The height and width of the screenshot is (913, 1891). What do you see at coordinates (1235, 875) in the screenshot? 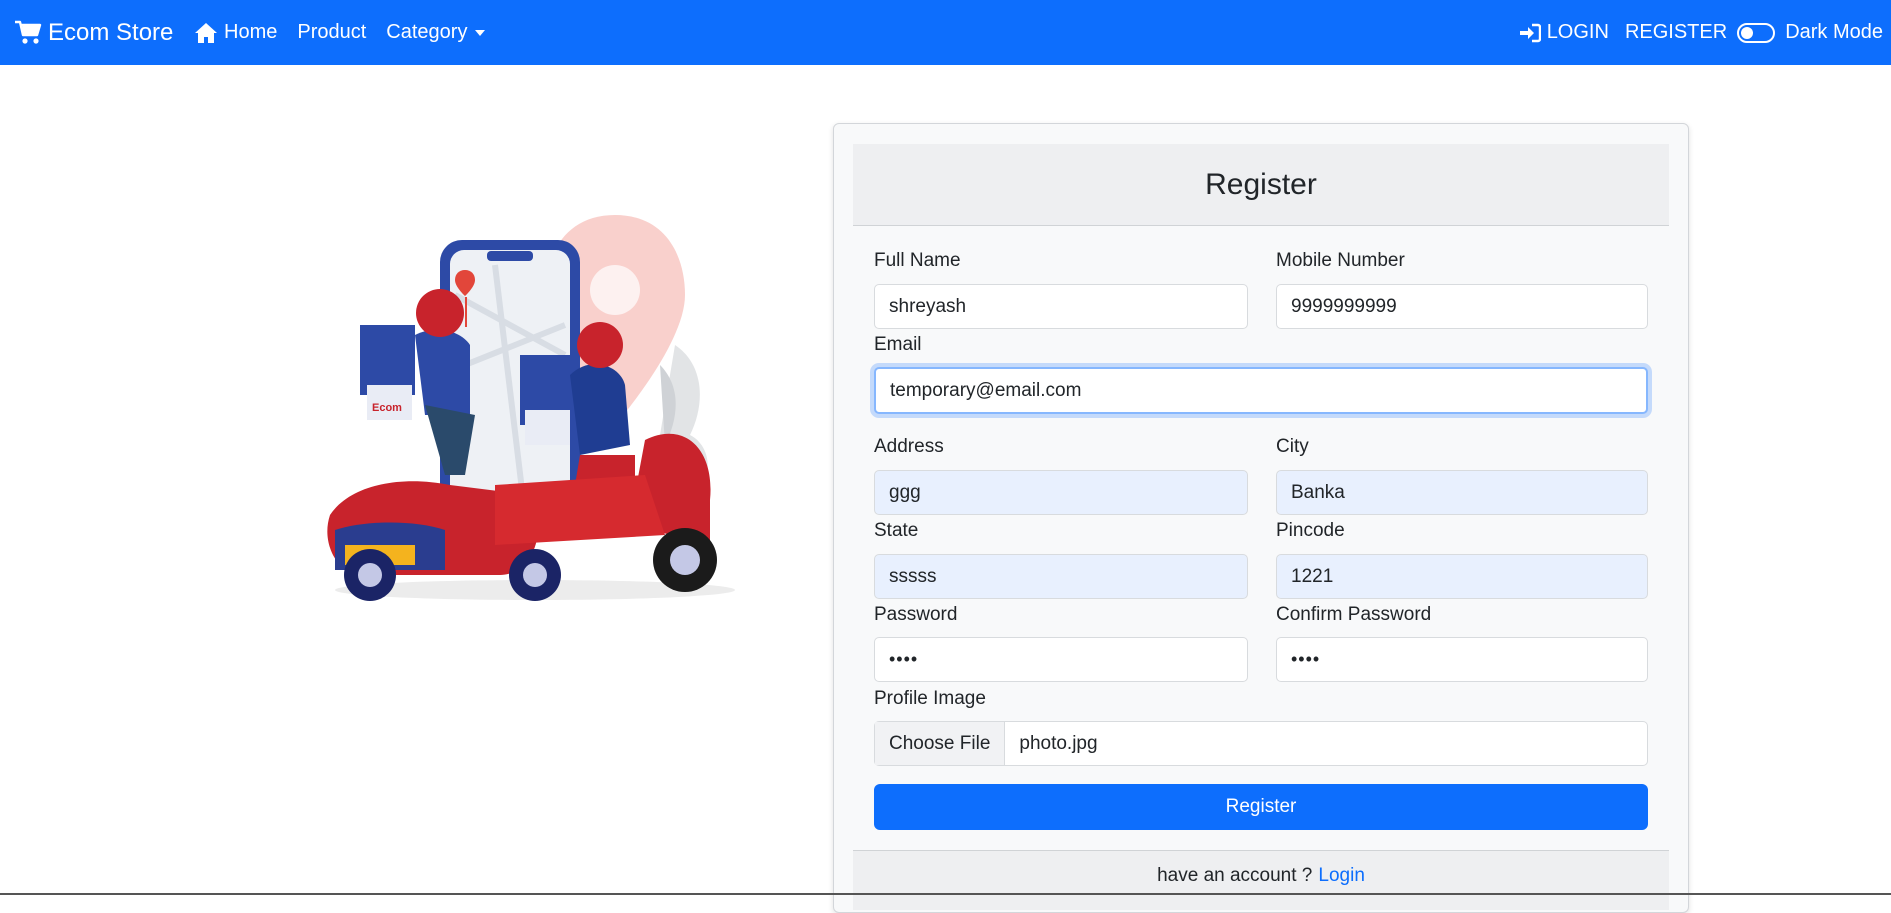
I see `footer-text: have an account ?` at bounding box center [1235, 875].